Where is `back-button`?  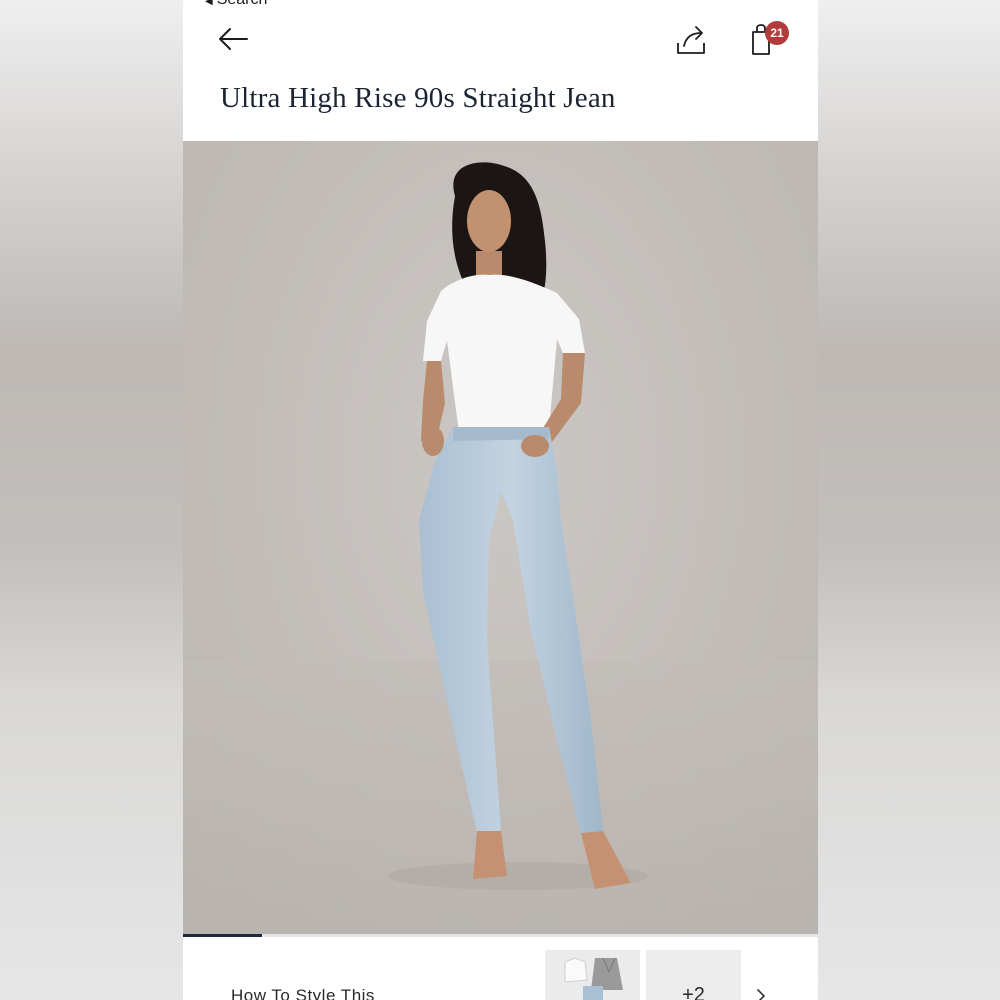
back-button is located at coordinates (233, 39).